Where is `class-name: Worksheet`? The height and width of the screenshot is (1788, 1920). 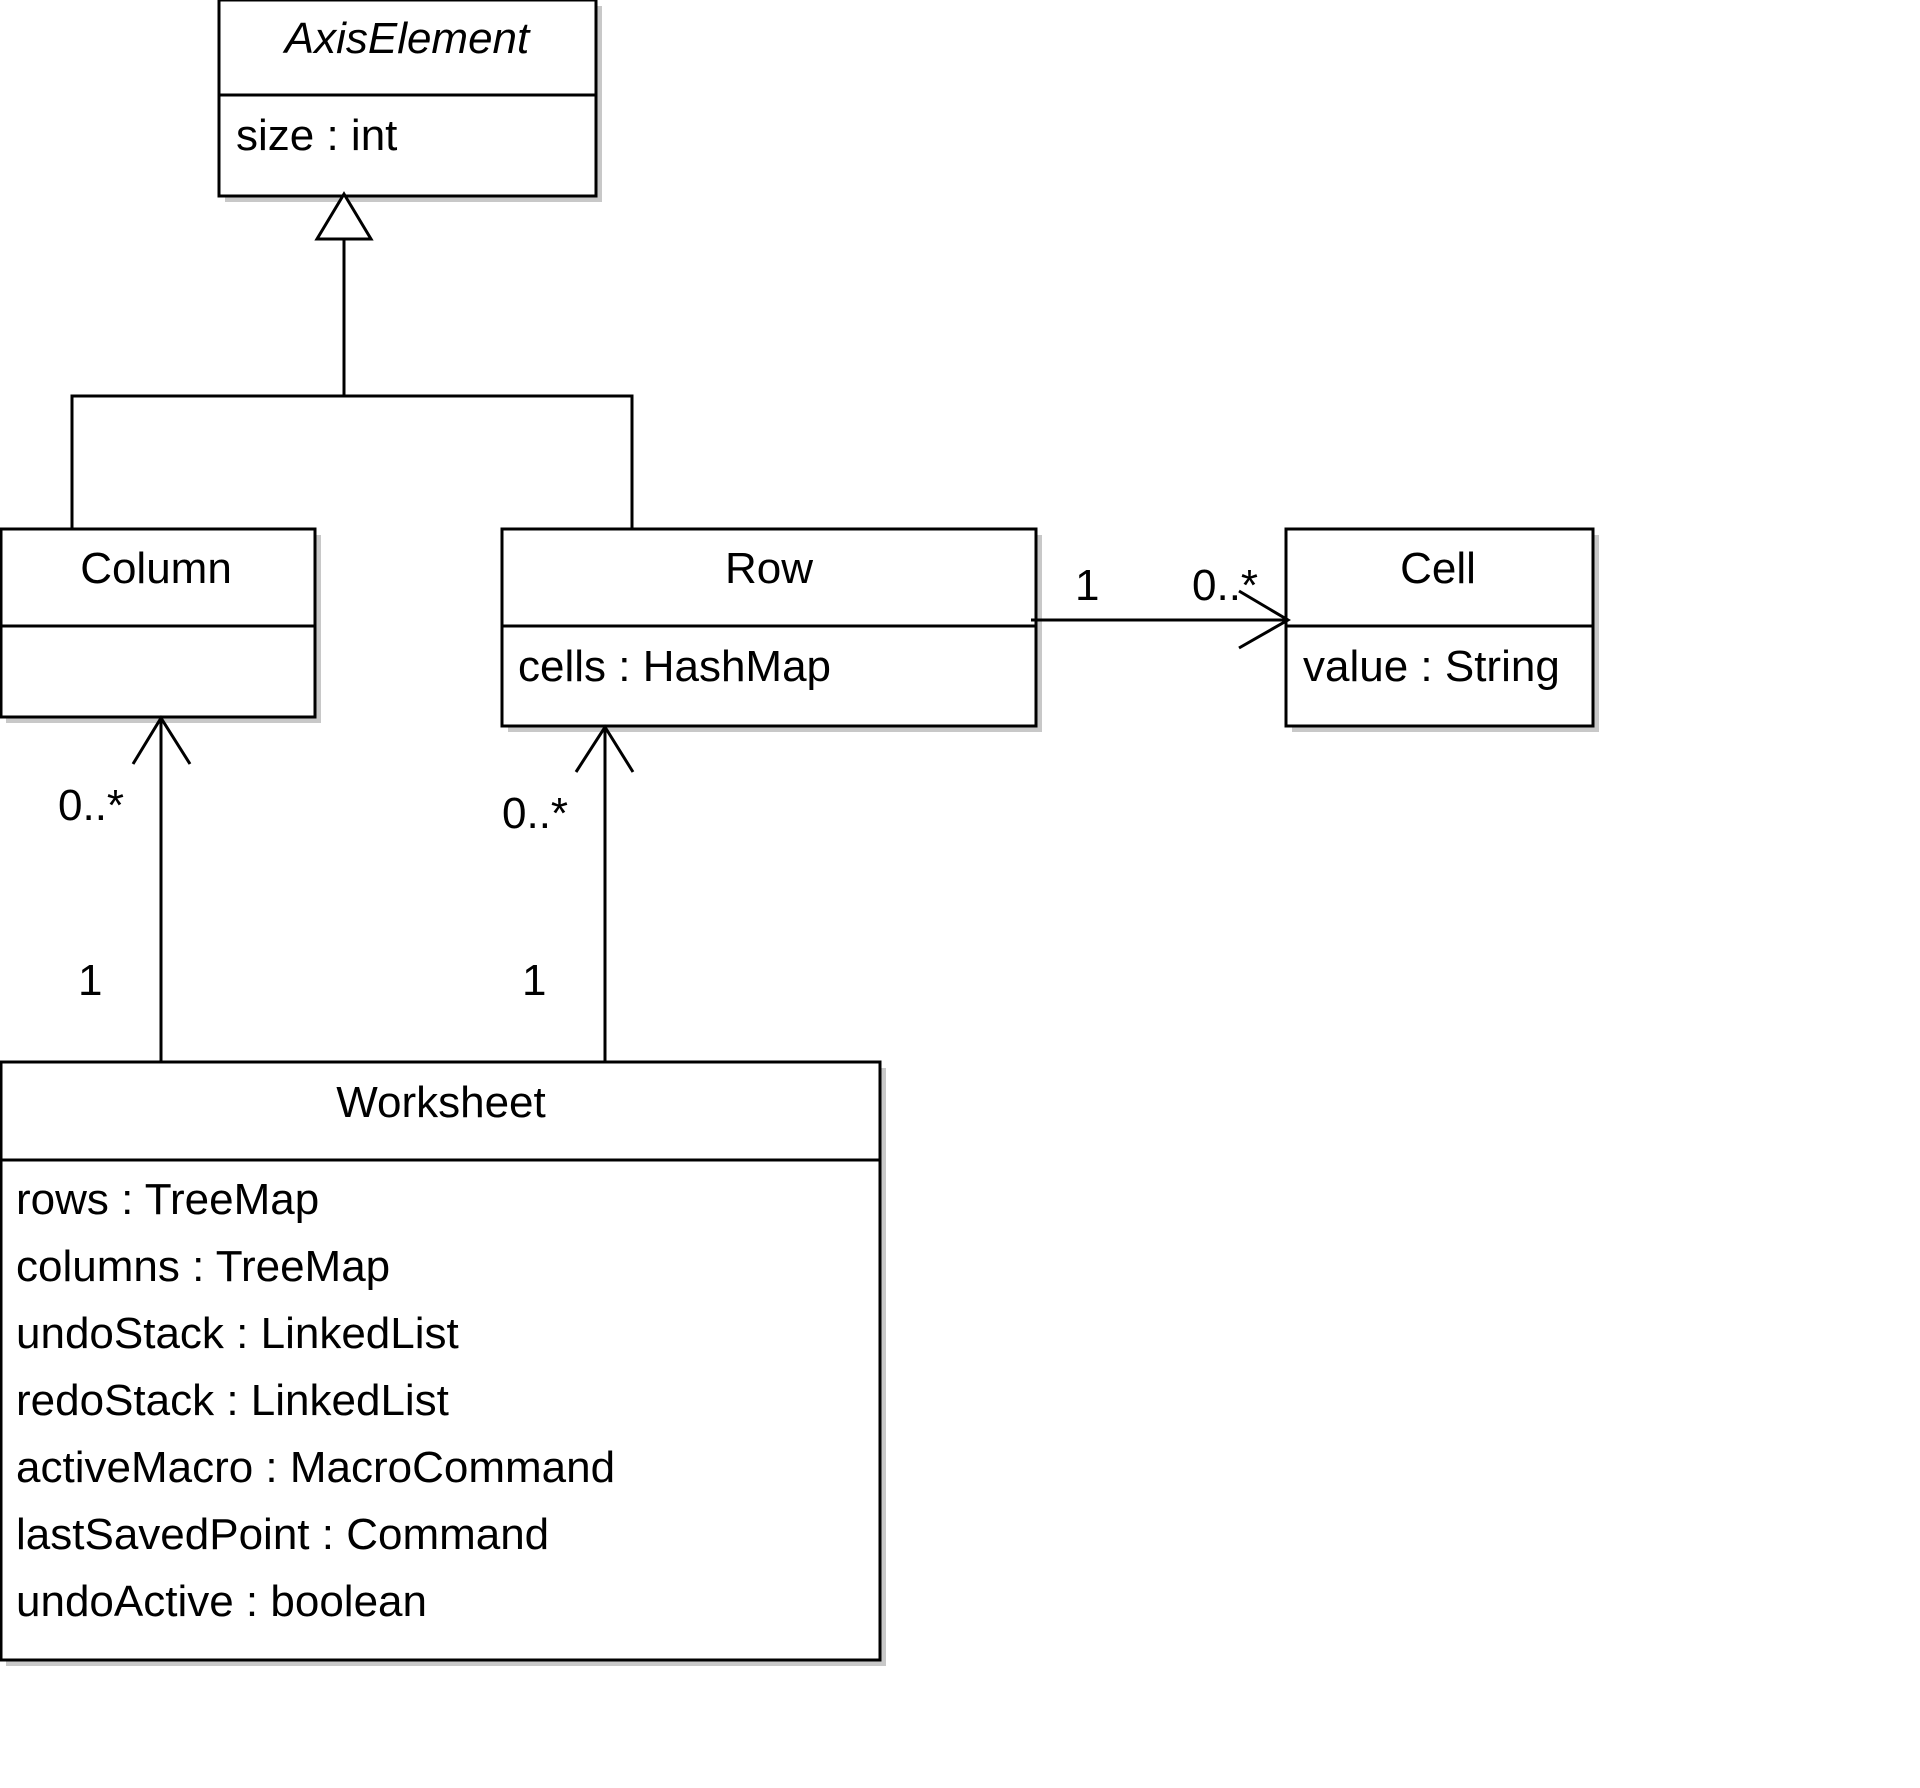 class-name: Worksheet is located at coordinates (441, 1102).